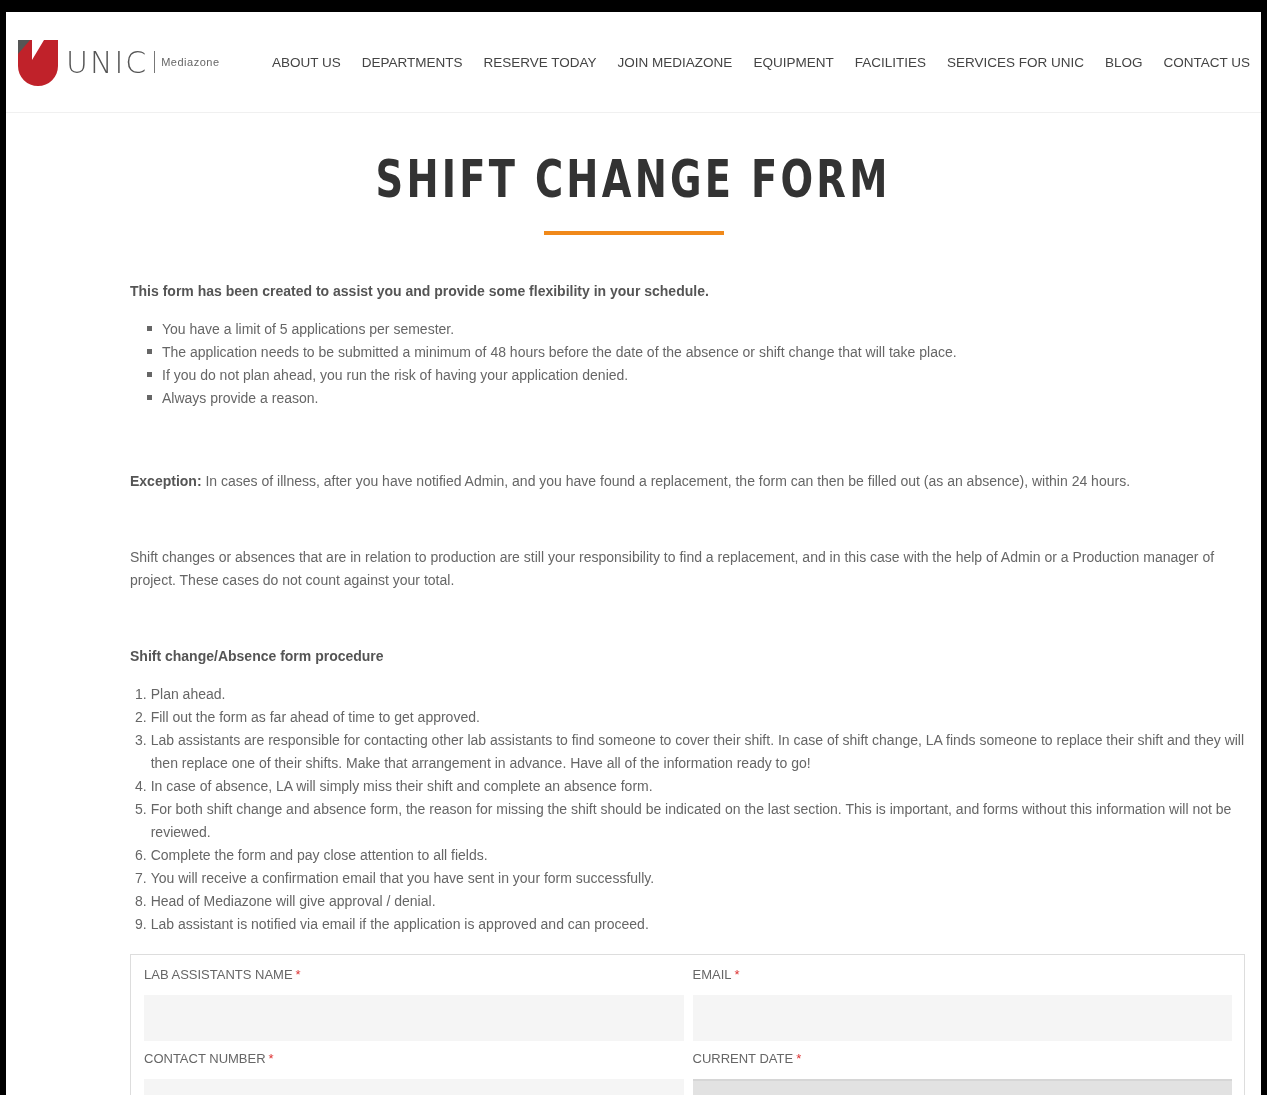  Describe the element at coordinates (141, 901) in the screenshot. I see `step-number: 8.` at that location.